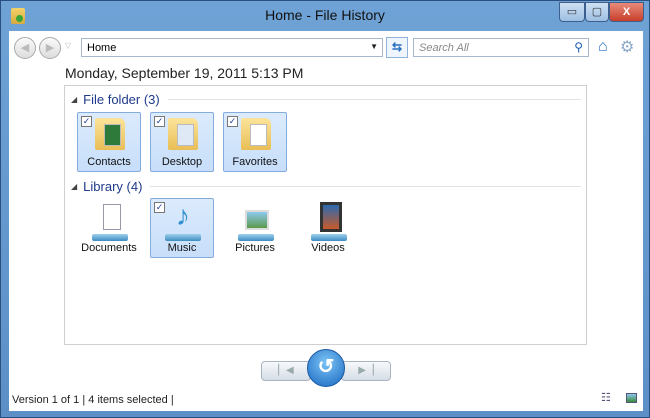  What do you see at coordinates (109, 248) in the screenshot?
I see `item-label: Documents` at bounding box center [109, 248].